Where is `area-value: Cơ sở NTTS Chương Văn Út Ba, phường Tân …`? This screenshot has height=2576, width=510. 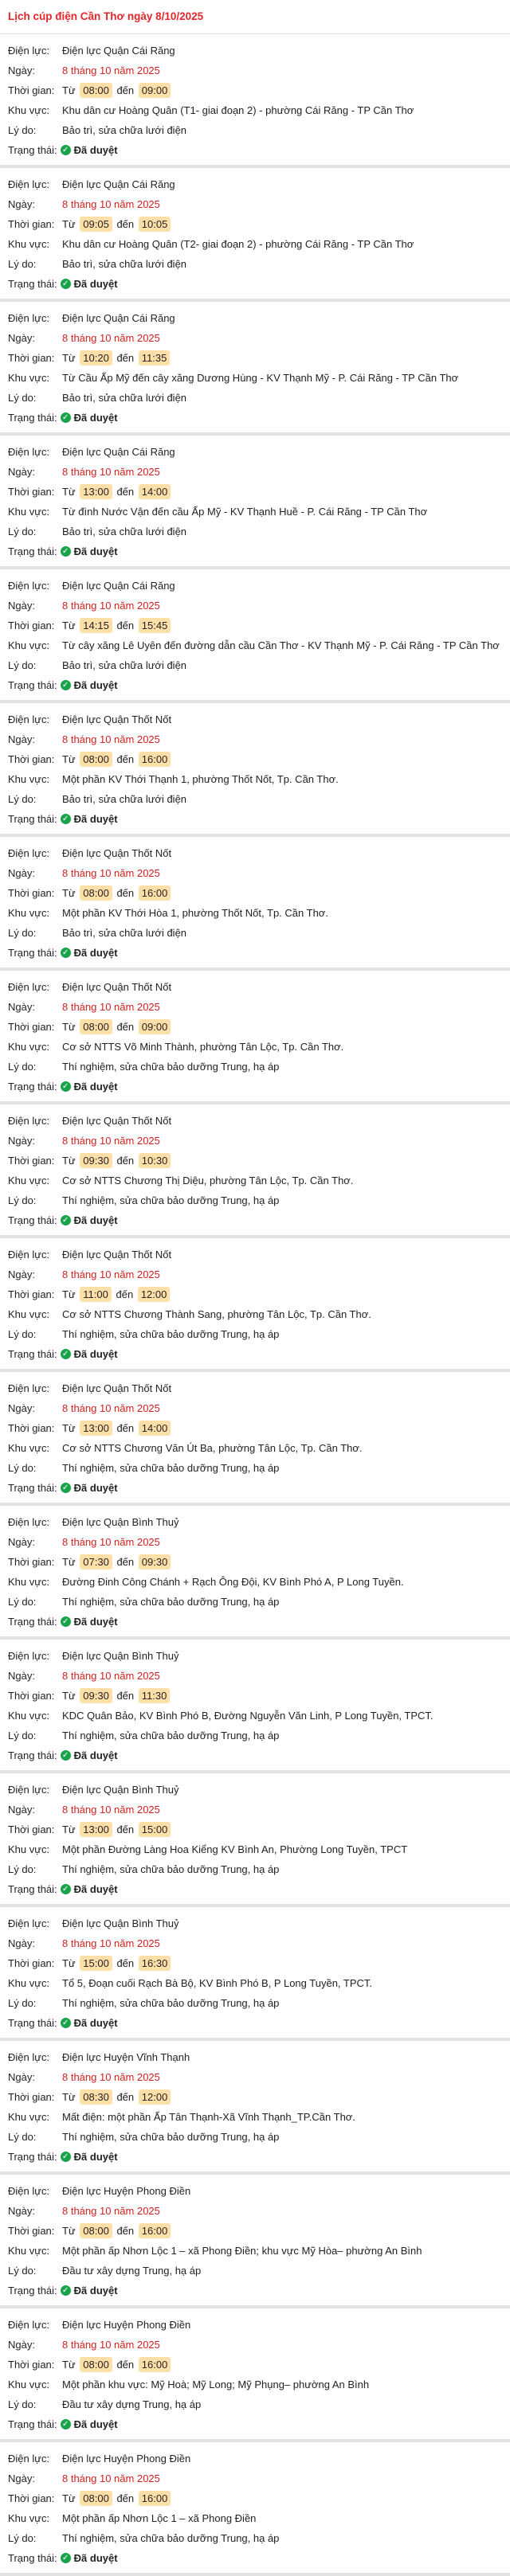
area-value: Cơ sở NTTS Chương Văn Út Ba, phường Tân … is located at coordinates (213, 1448).